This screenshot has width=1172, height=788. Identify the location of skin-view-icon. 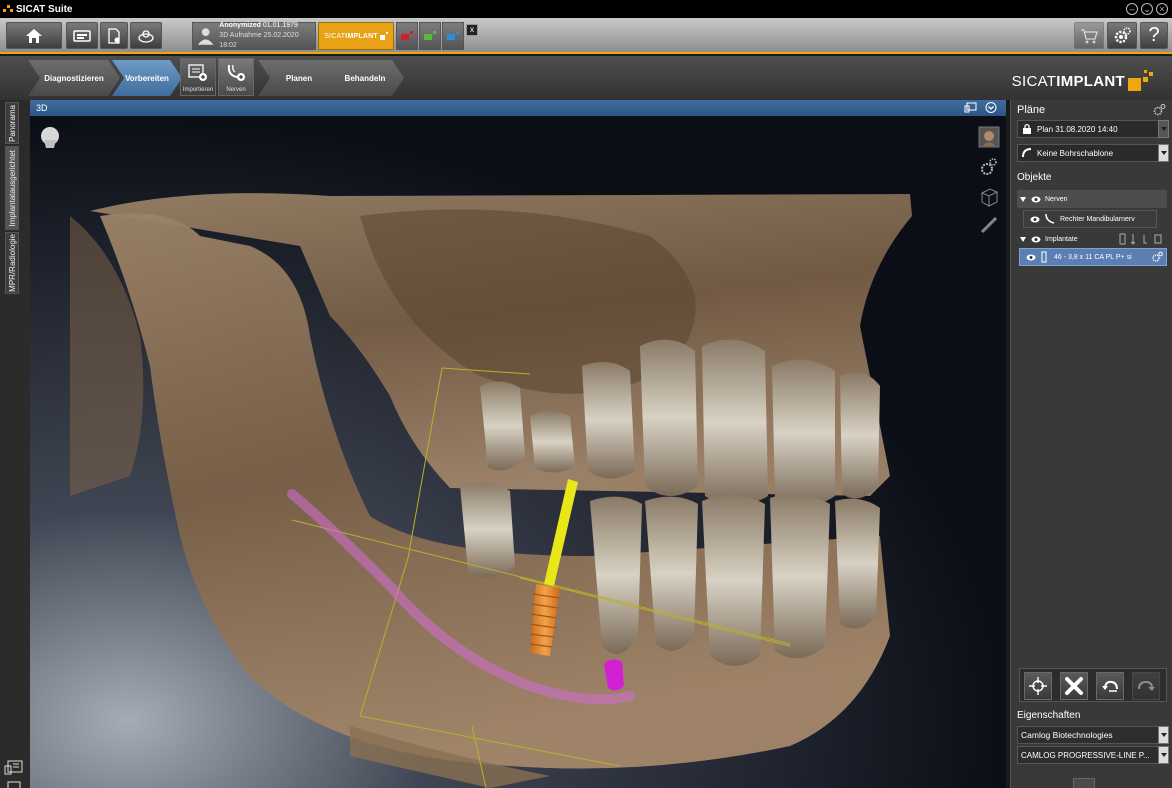
(989, 137).